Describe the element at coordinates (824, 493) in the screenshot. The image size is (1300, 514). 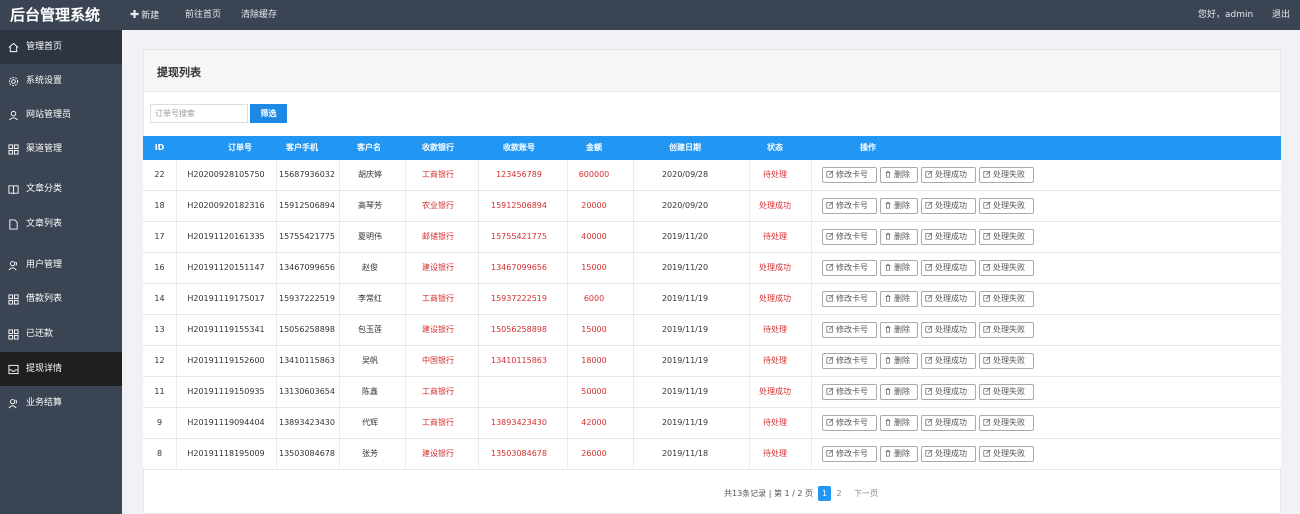
I see `page-current: 1` at that location.